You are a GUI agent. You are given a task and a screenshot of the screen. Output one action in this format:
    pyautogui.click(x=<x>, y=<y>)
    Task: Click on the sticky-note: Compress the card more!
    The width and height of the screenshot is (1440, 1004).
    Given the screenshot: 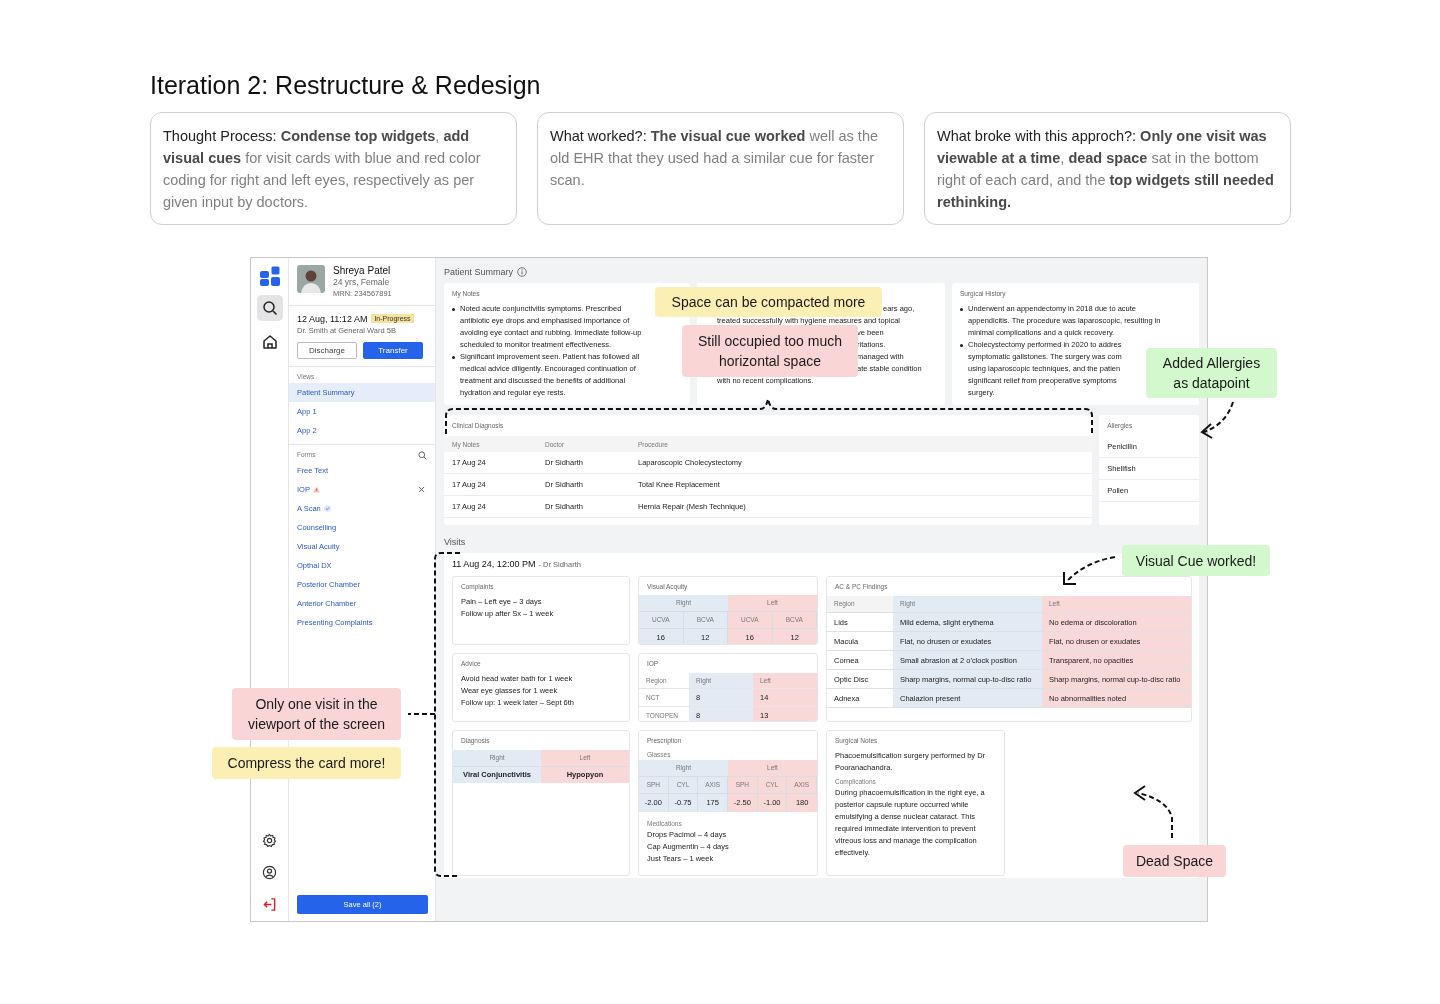 What is the action you would take?
    pyautogui.click(x=306, y=763)
    